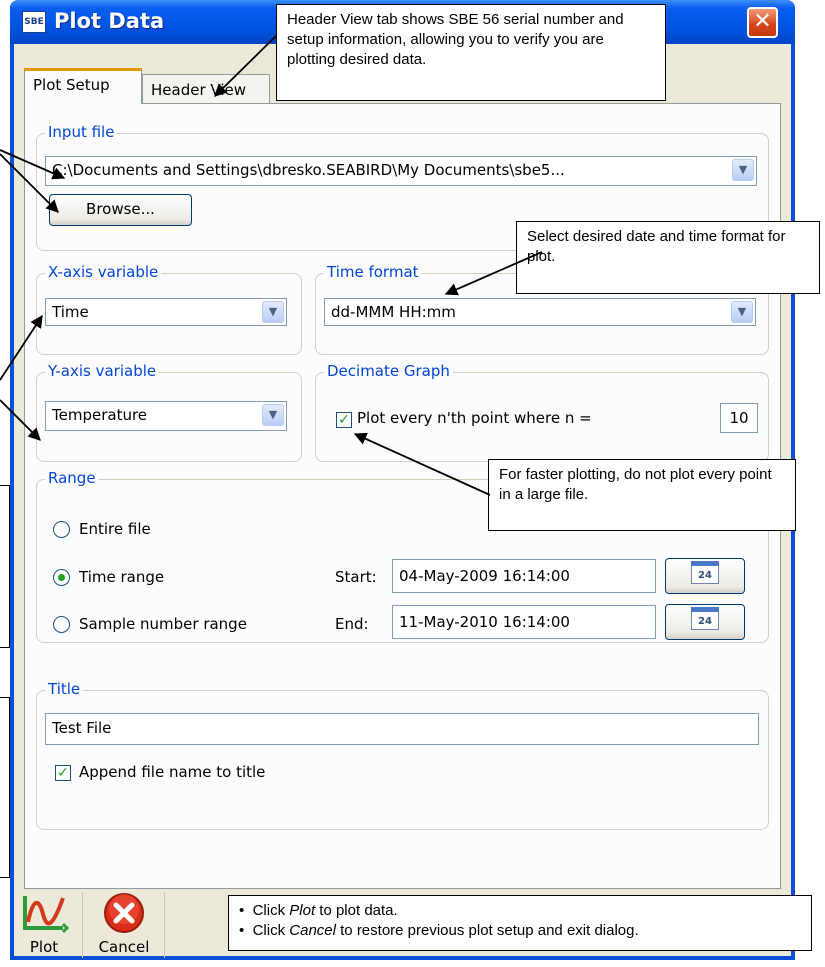 Image resolution: width=825 pixels, height=967 pixels. I want to click on time-format-value: dd-MMM HH:mm, so click(393, 312).